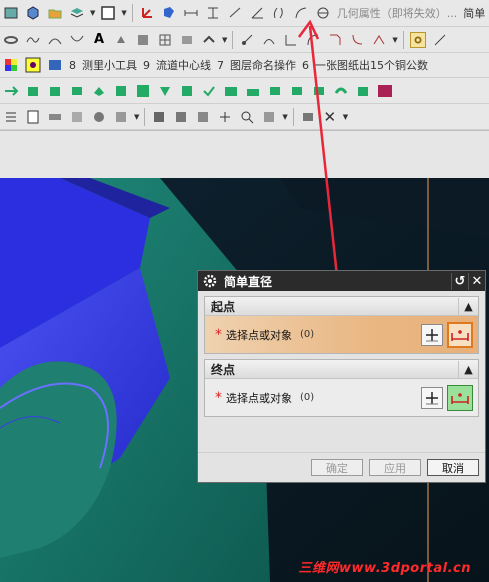 Image resolution: width=489 pixels, height=582 pixels. I want to click on watermark: 三维网www.3dportal.cn, so click(384, 568).